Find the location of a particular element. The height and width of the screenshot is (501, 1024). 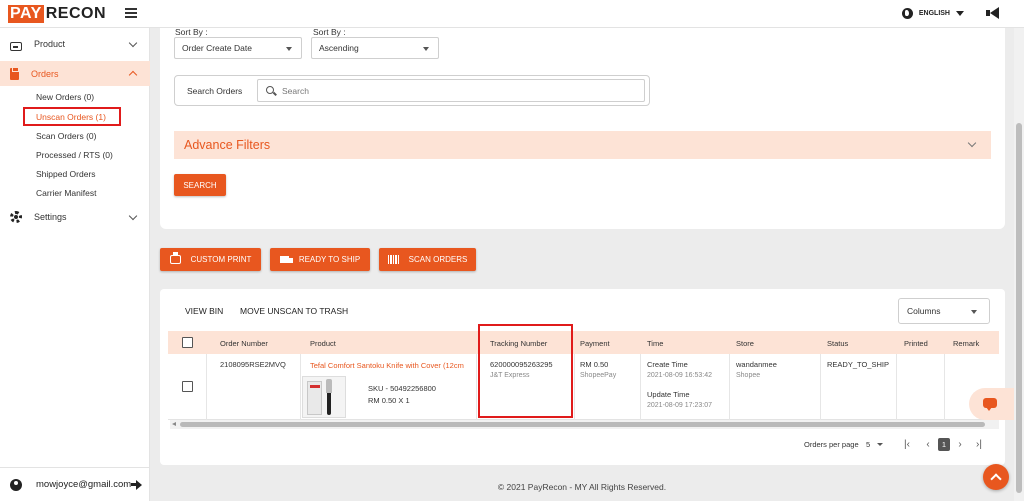

select-all-checkbox is located at coordinates (187, 342).